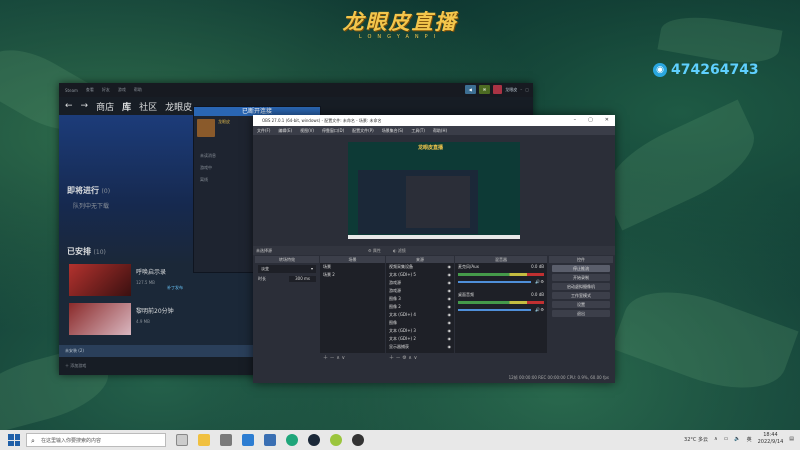 The width and height of the screenshot is (800, 450). What do you see at coordinates (418, 130) in the screenshot?
I see `obs-menu-item: 工具(T)` at bounding box center [418, 130].